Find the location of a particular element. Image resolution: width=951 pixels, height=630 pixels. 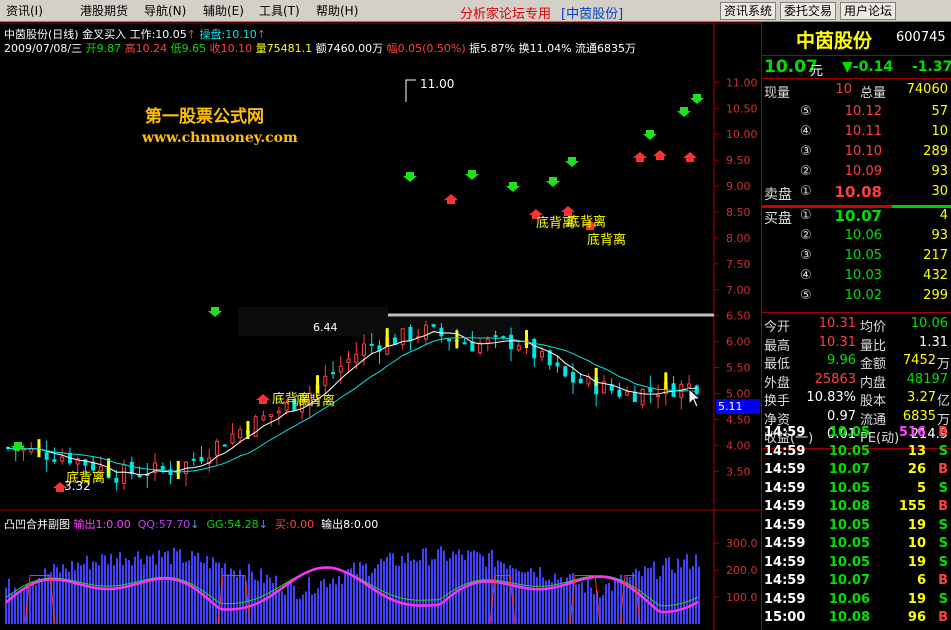

trade-button: 委托交易 is located at coordinates (808, 11).